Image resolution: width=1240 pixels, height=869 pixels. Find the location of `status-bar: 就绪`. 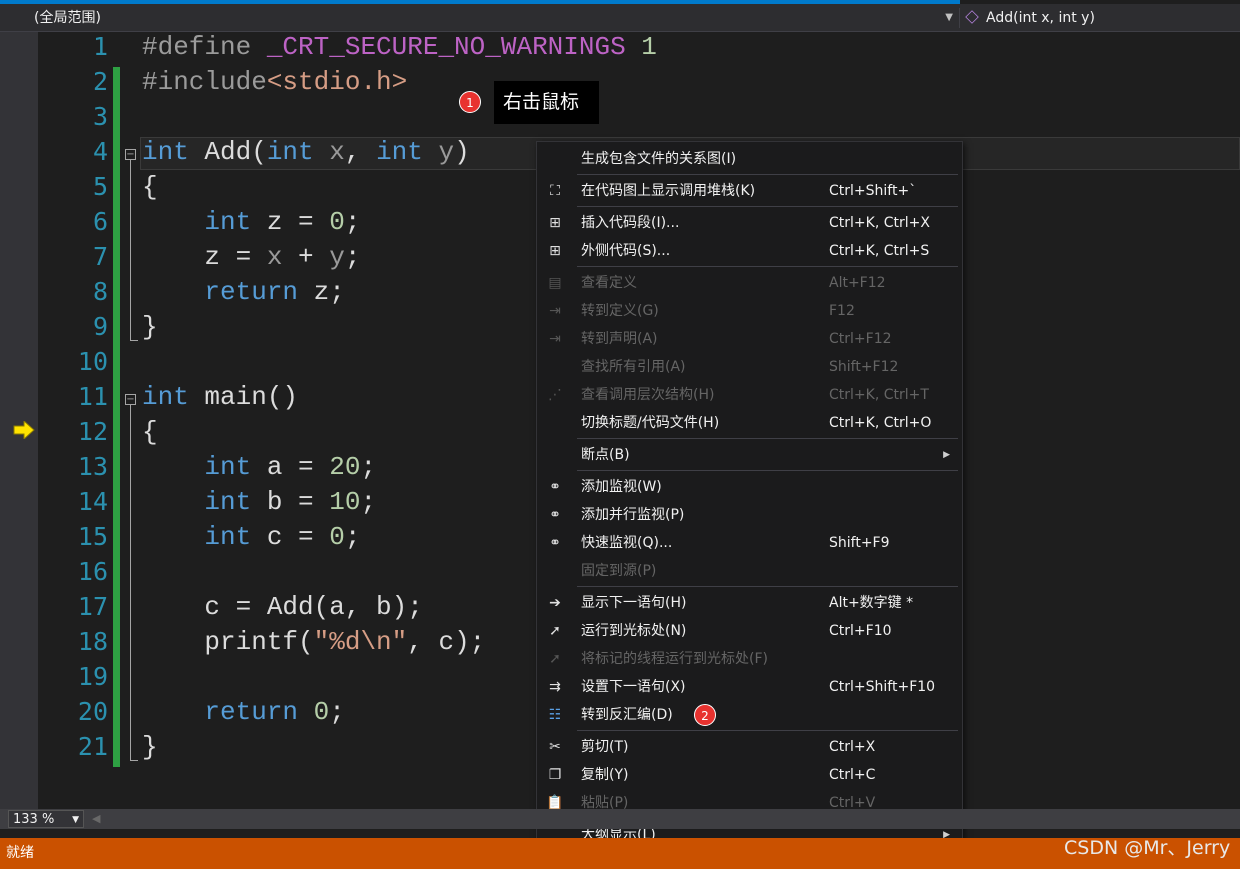

status-bar: 就绪 is located at coordinates (620, 853).